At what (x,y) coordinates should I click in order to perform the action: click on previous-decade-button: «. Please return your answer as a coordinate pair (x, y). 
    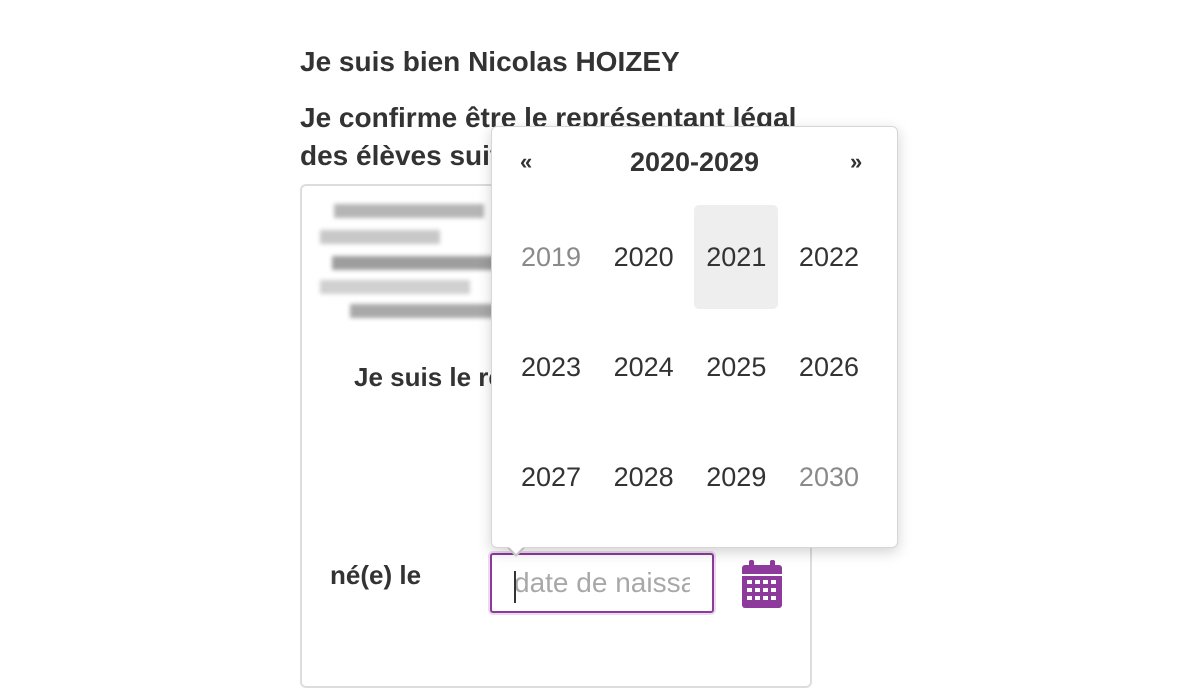
    Looking at the image, I should click on (526, 162).